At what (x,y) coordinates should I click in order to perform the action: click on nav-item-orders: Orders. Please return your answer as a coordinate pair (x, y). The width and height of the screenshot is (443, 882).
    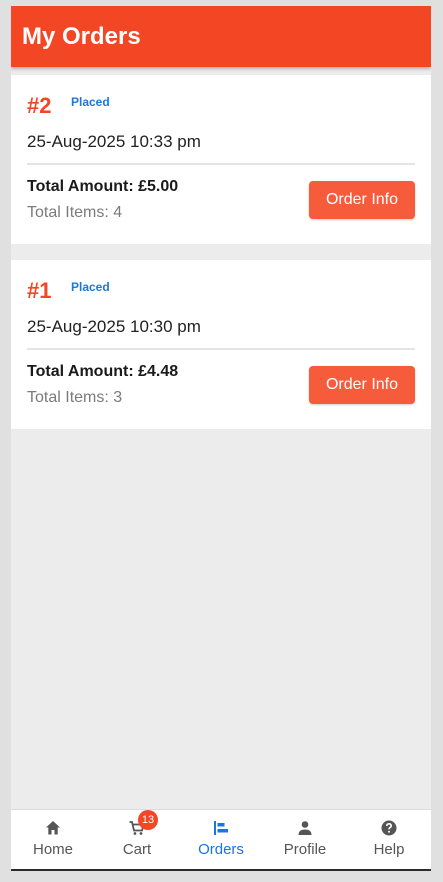
    Looking at the image, I should click on (221, 839).